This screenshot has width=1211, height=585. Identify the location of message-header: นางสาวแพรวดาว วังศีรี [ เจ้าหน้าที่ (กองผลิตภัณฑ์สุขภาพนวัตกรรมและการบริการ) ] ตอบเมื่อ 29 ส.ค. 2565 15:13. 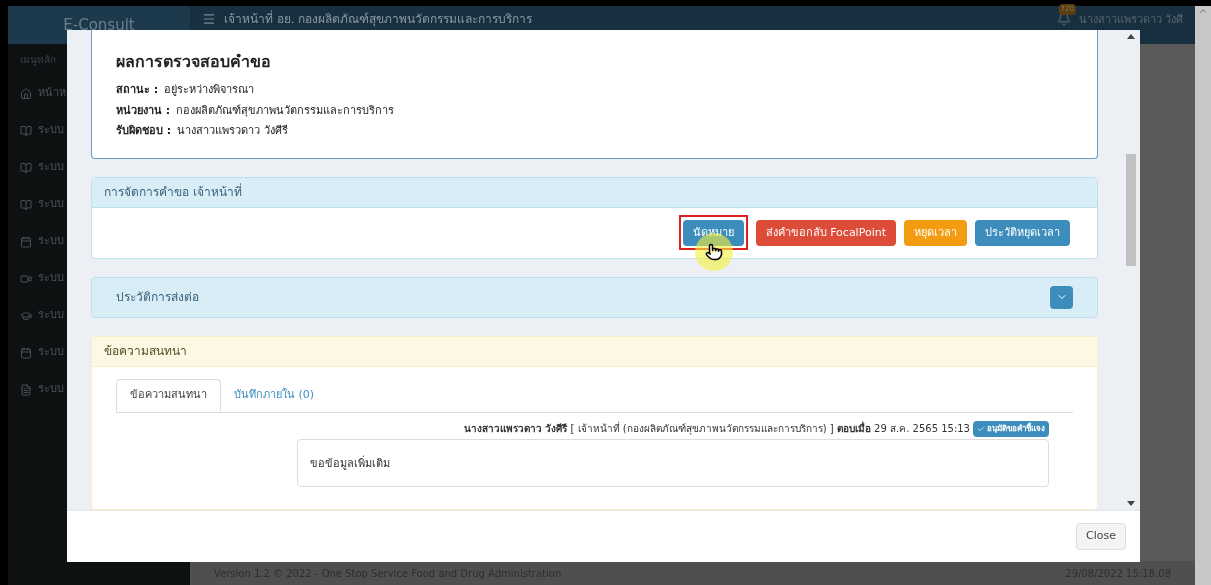
(716, 428).